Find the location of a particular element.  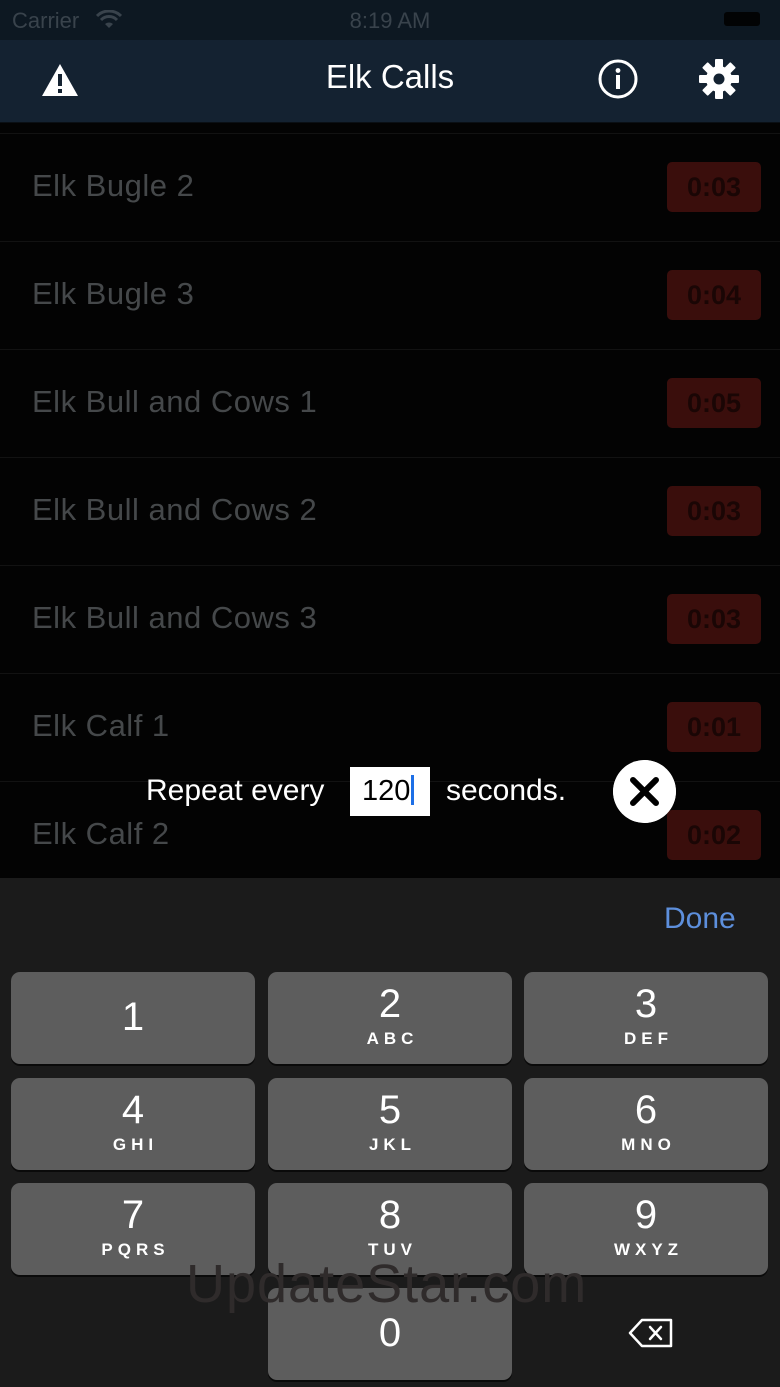

key-letters: PQRS is located at coordinates (135, 1249).